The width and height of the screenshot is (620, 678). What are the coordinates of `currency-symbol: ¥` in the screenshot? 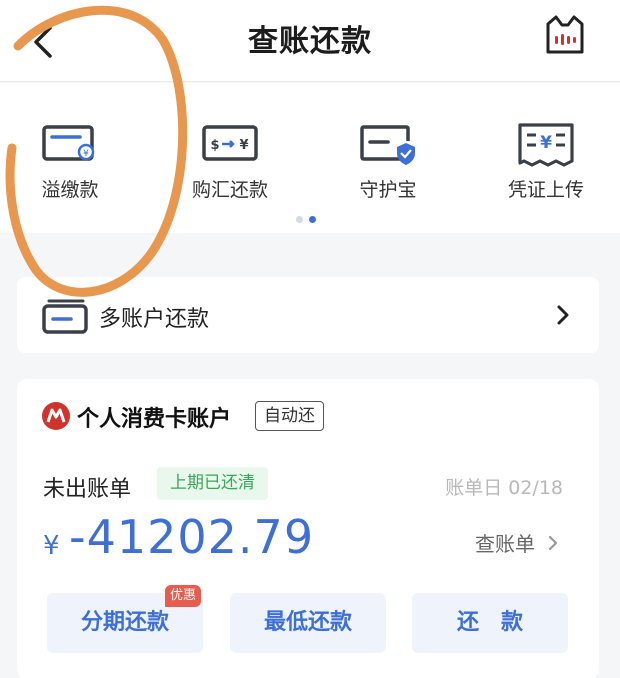 It's located at (51, 546).